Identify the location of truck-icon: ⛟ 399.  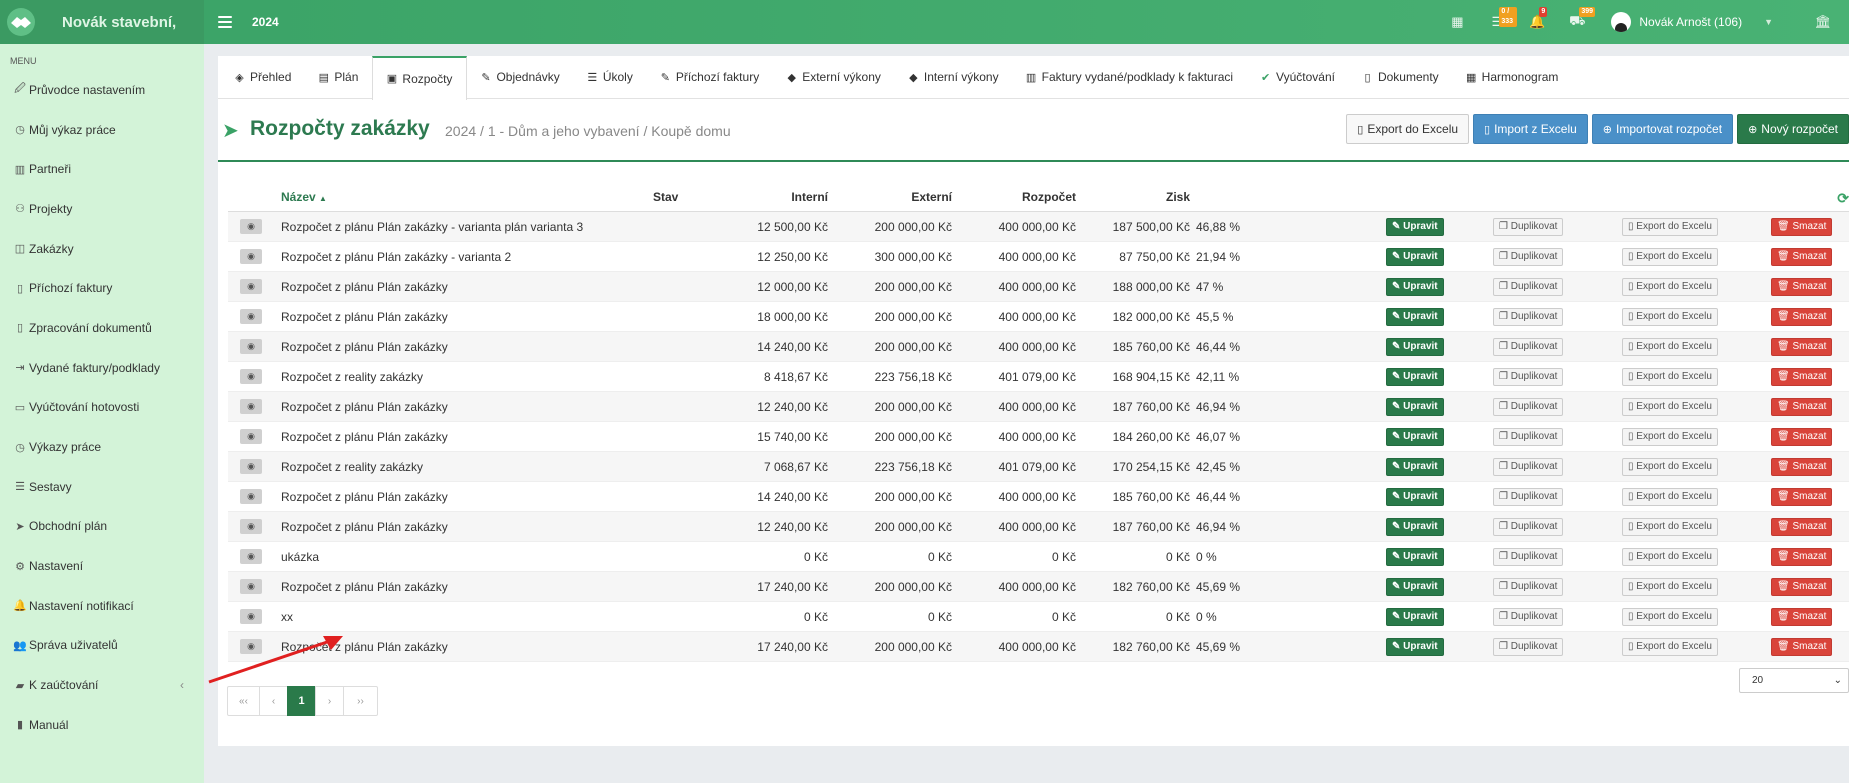
(1577, 22).